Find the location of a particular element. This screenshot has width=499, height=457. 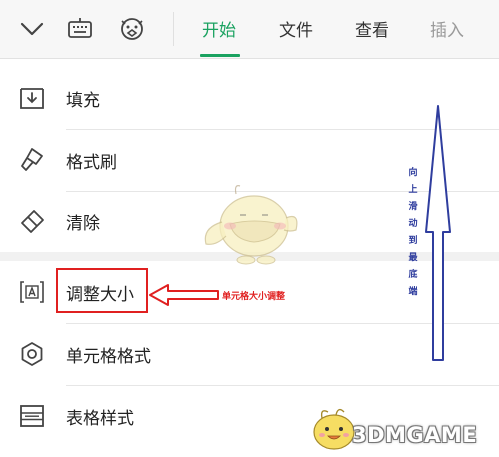

mascot-face-icon is located at coordinates (132, 29).